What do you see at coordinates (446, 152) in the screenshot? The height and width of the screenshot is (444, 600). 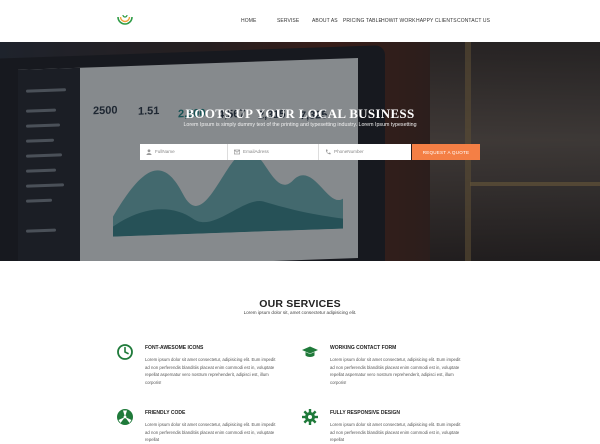 I see `request-quote-button: REQUEST A QUOTE` at bounding box center [446, 152].